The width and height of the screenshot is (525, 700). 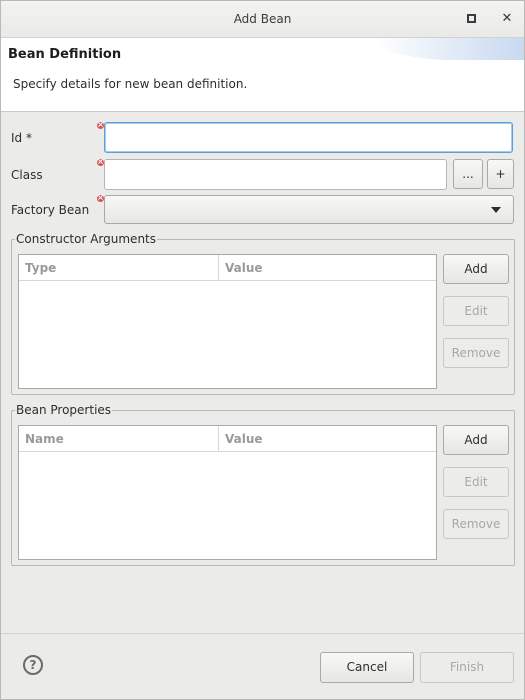 What do you see at coordinates (309, 209) in the screenshot?
I see `factory-bean-select` at bounding box center [309, 209].